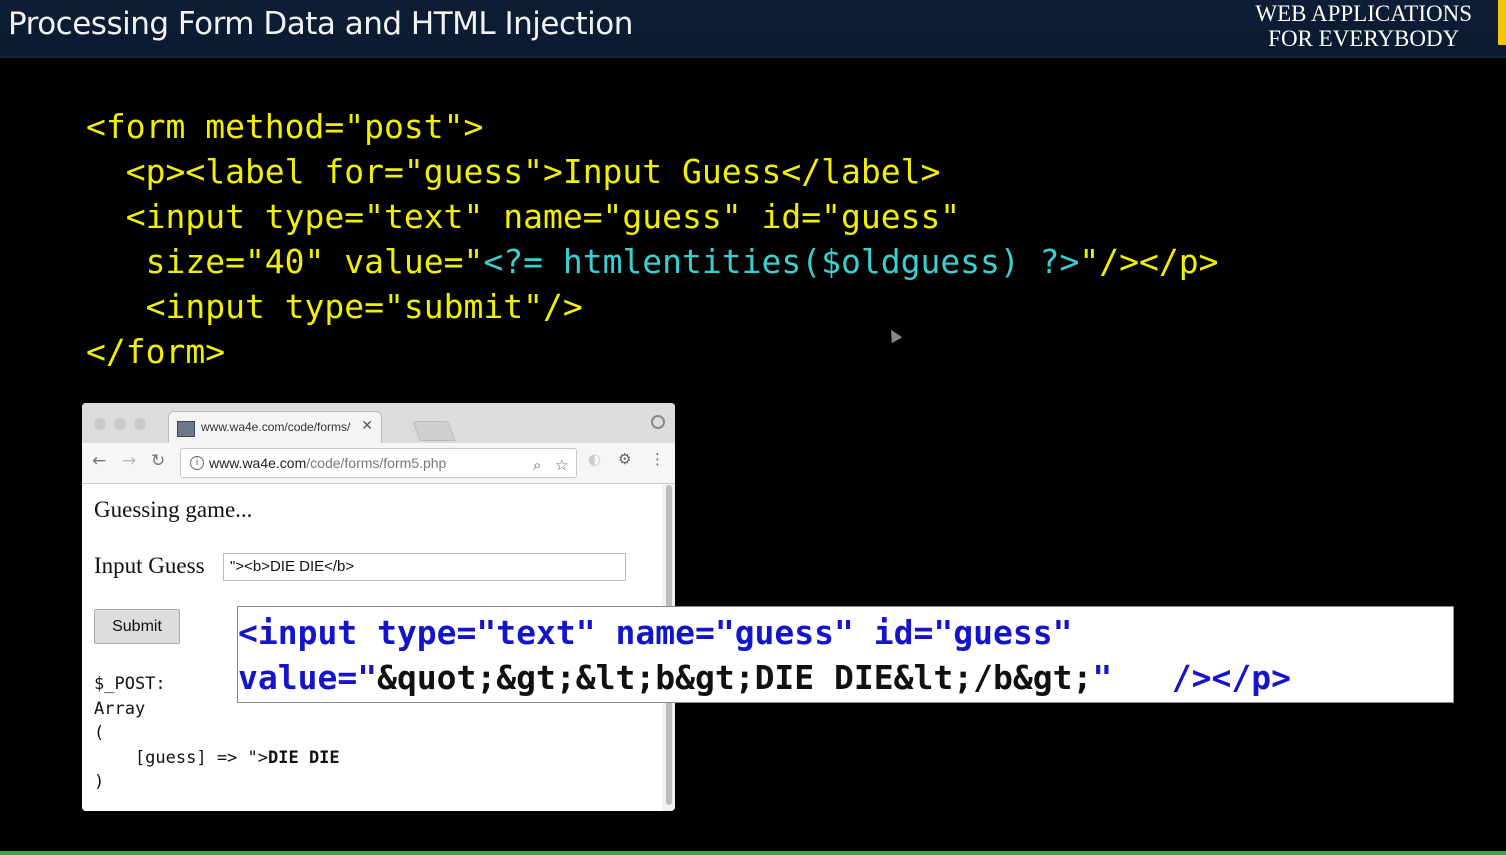  I want to click on brand-line-2: FOR EVERYBODY, so click(1364, 38).